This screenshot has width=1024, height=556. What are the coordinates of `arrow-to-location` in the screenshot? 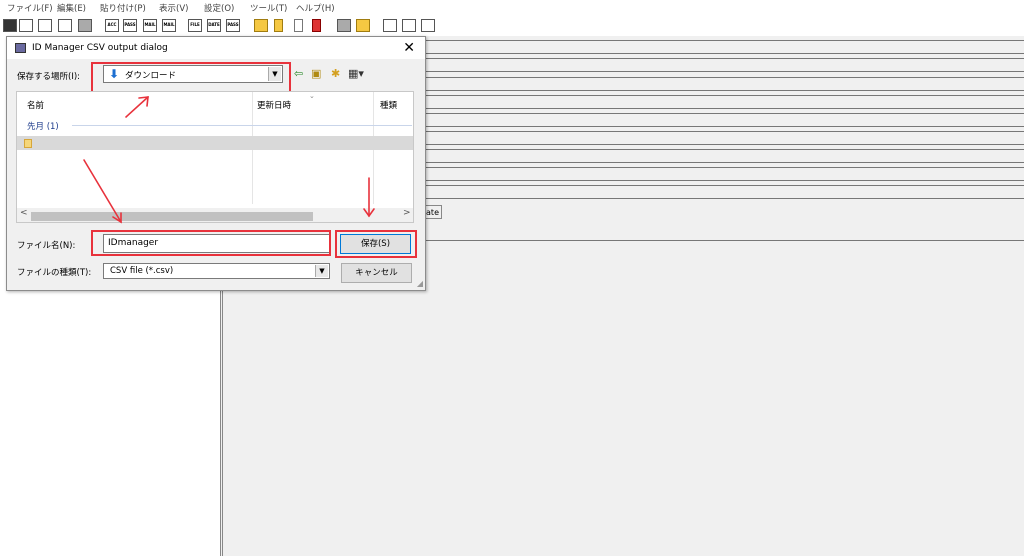 It's located at (137, 107).